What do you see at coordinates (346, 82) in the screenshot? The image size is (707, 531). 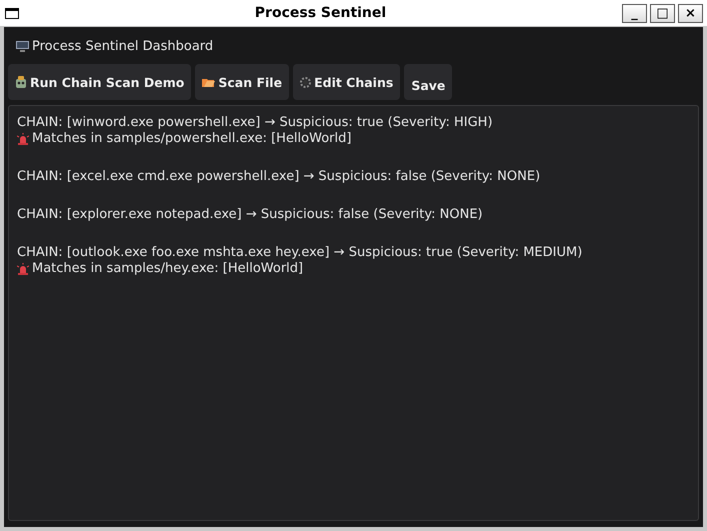 I see `toolbar-button: Edit Chains` at bounding box center [346, 82].